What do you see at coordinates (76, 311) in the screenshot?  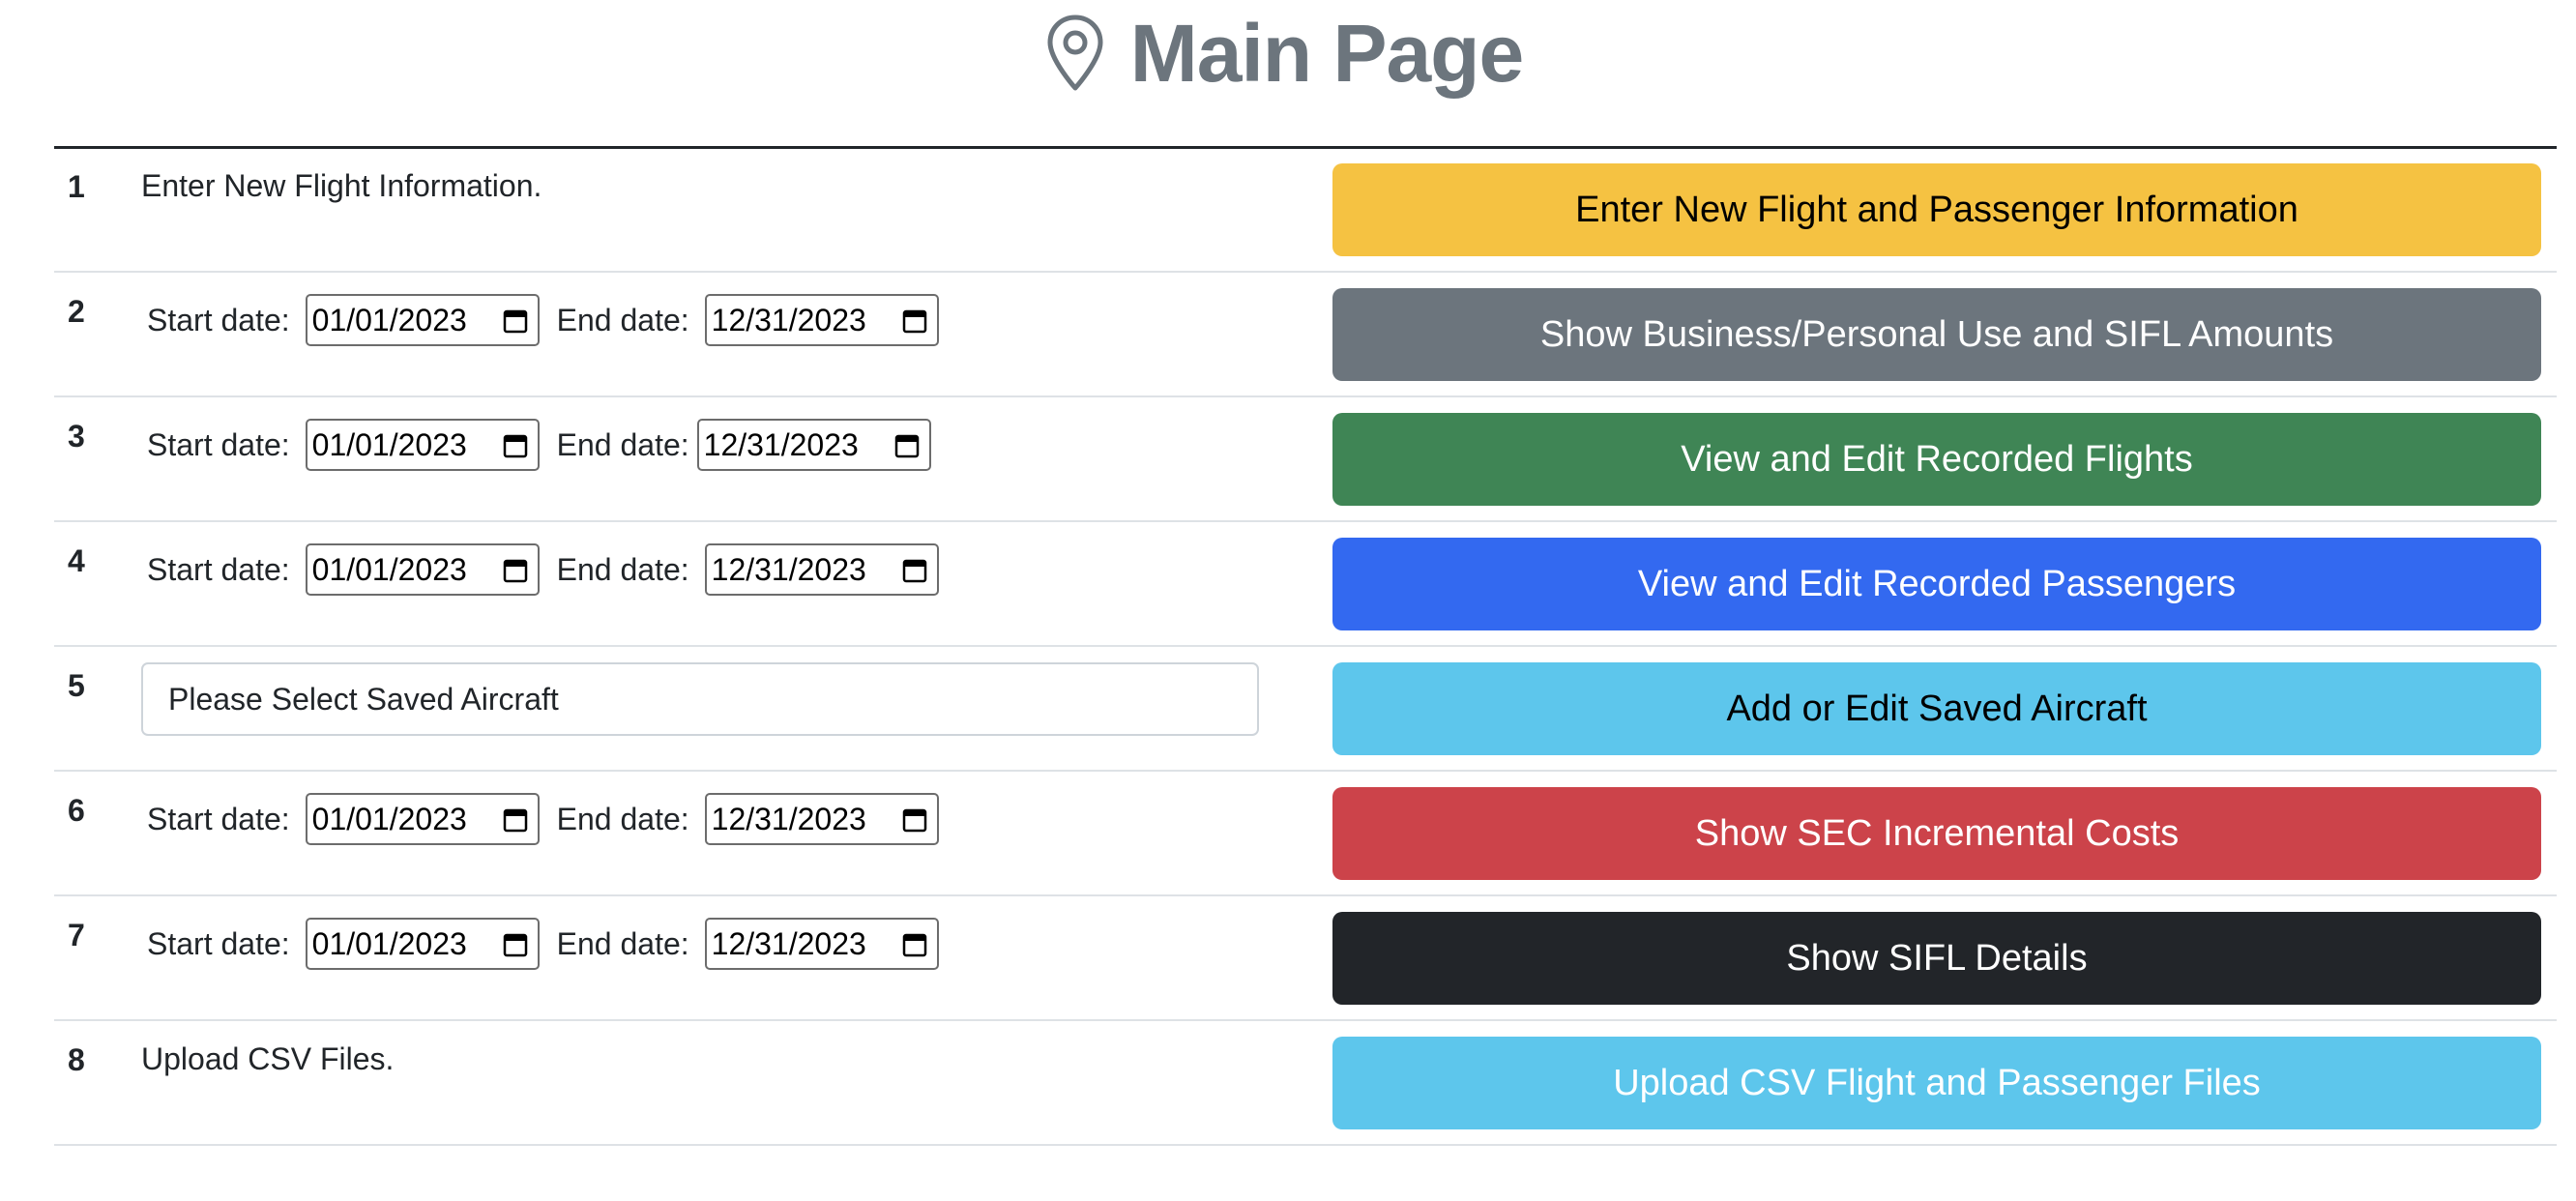 I see `row-number: 2` at bounding box center [76, 311].